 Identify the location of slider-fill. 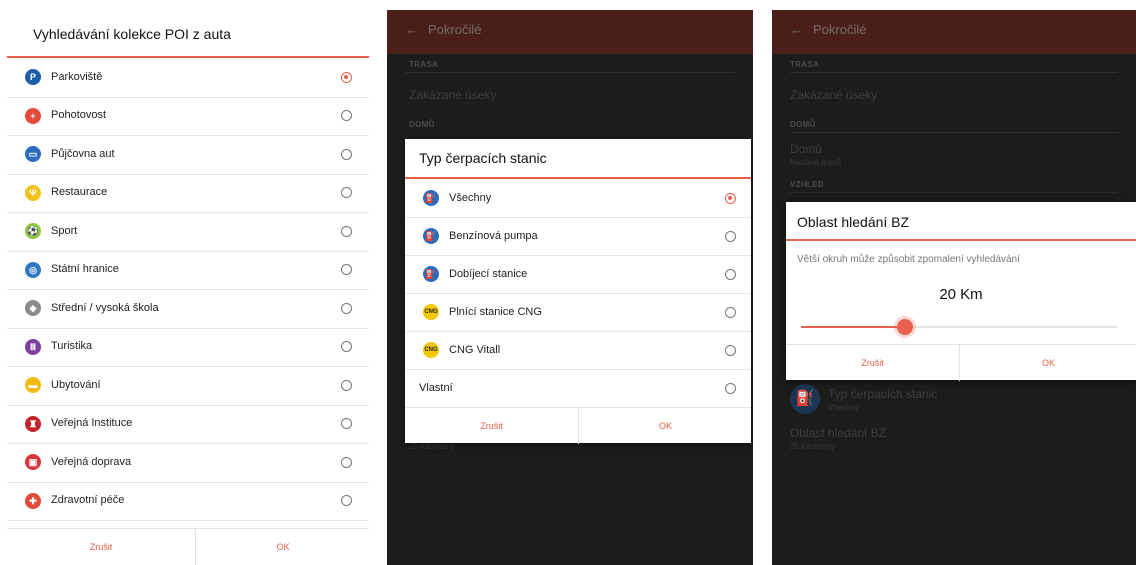
(853, 327).